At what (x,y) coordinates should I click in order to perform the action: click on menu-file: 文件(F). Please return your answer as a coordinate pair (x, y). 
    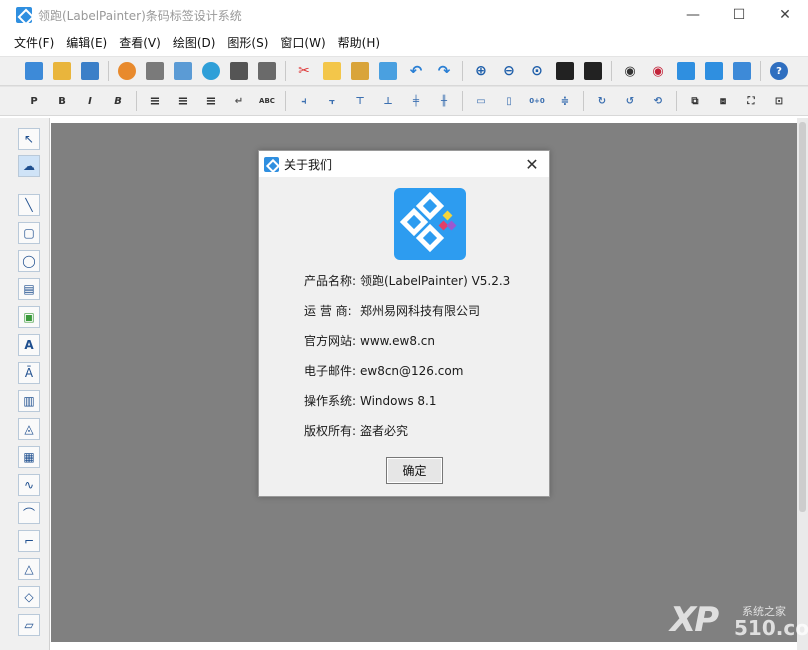
    Looking at the image, I should click on (34, 42).